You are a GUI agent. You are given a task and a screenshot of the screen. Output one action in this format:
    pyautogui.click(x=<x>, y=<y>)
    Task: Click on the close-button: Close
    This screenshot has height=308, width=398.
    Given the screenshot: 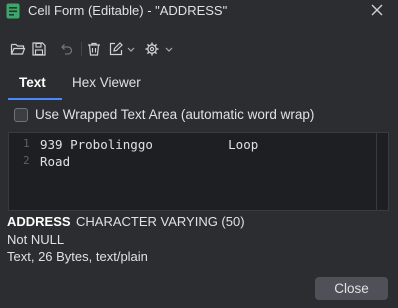 What is the action you would take?
    pyautogui.click(x=351, y=288)
    